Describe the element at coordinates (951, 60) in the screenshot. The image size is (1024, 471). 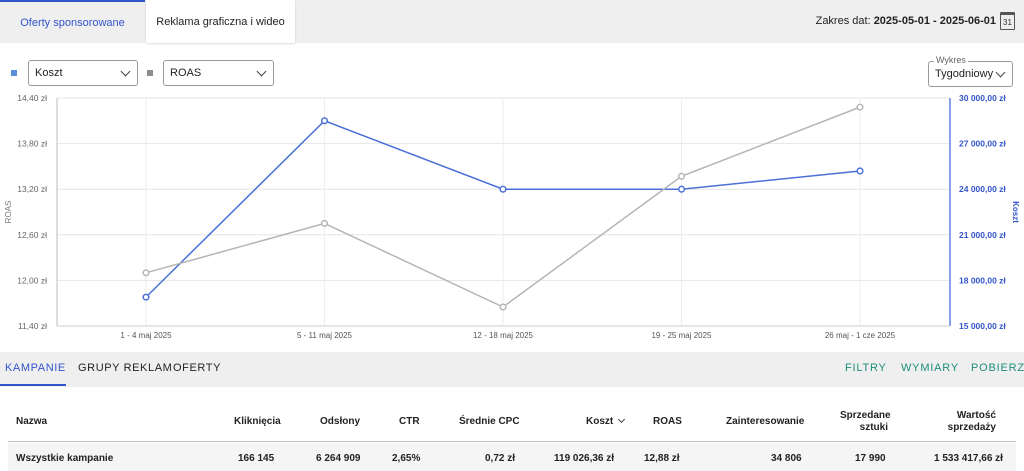
I see `wykres-label: Wykres` at that location.